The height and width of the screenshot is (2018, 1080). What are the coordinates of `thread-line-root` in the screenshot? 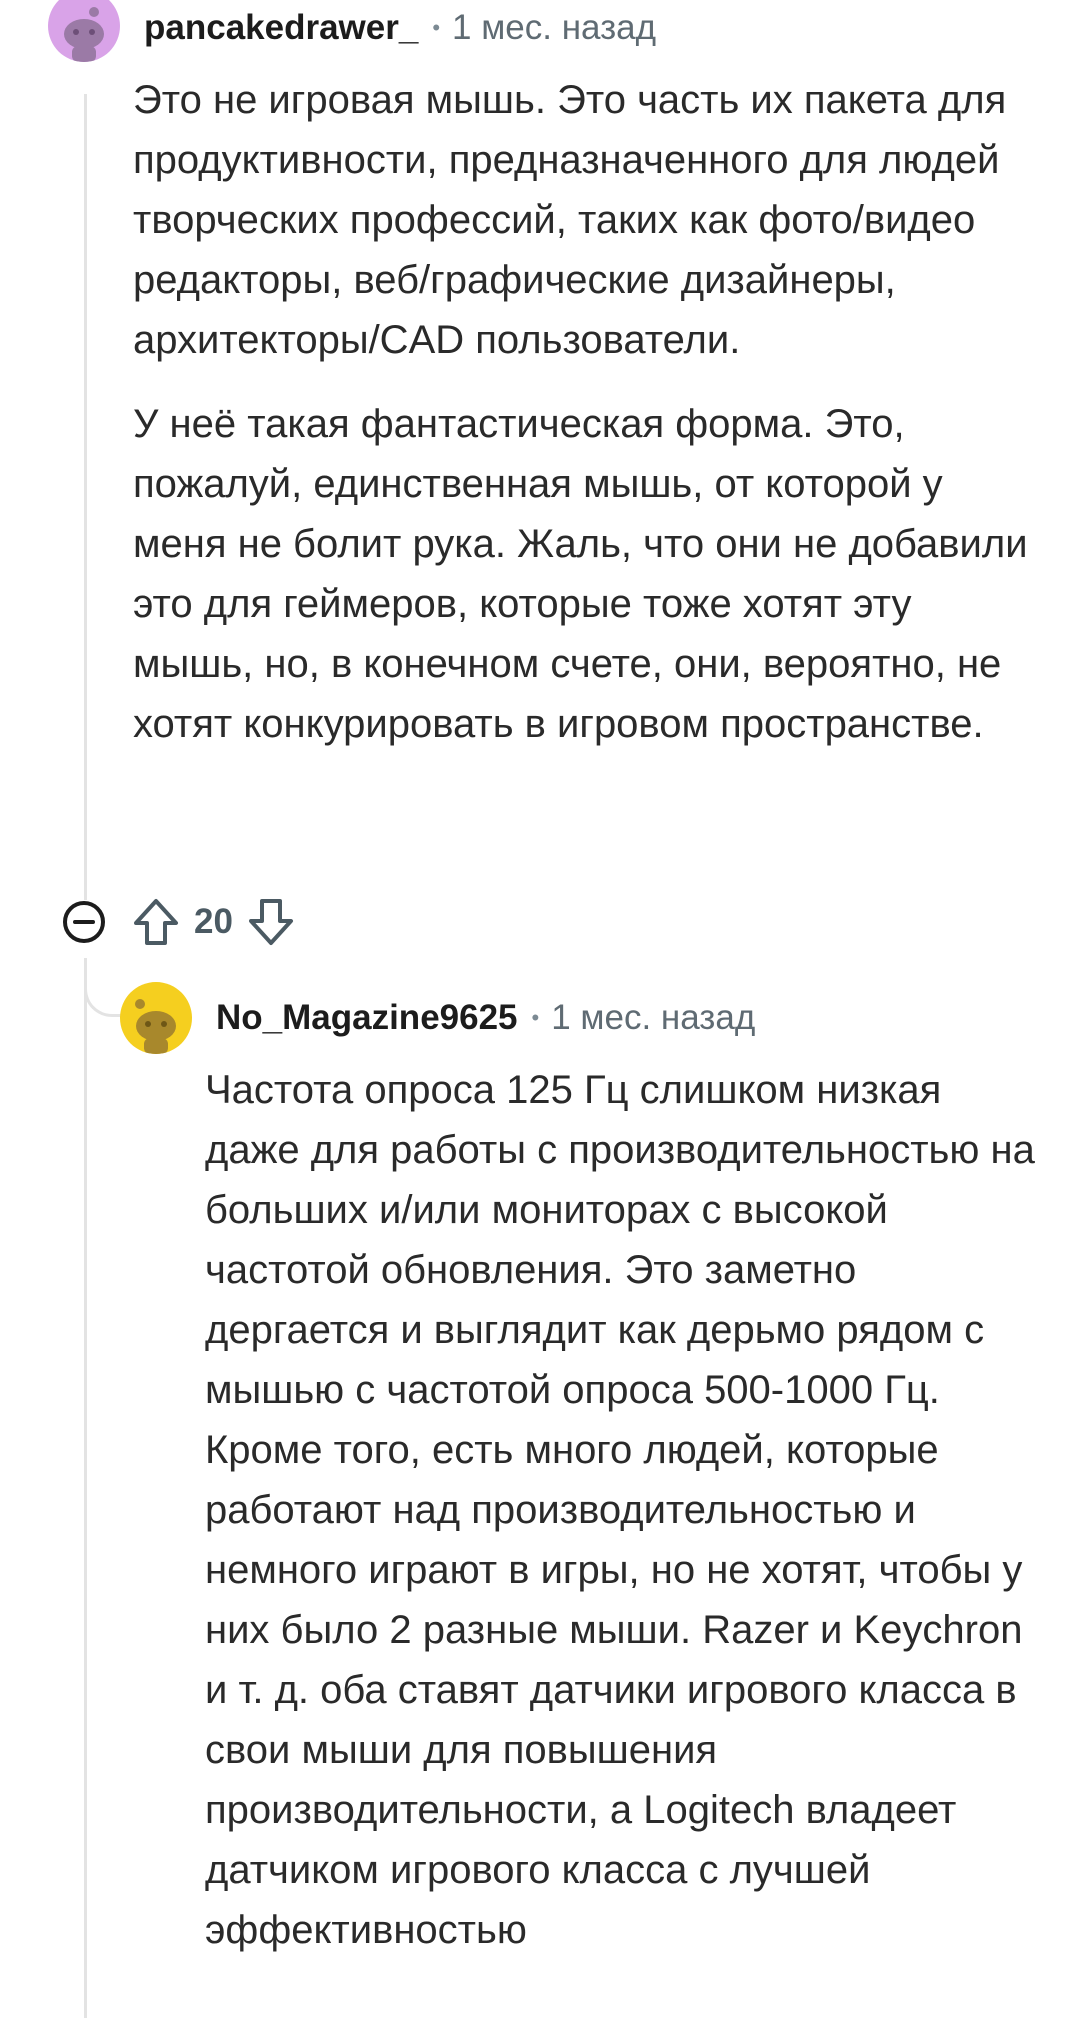 It's located at (85, 497).